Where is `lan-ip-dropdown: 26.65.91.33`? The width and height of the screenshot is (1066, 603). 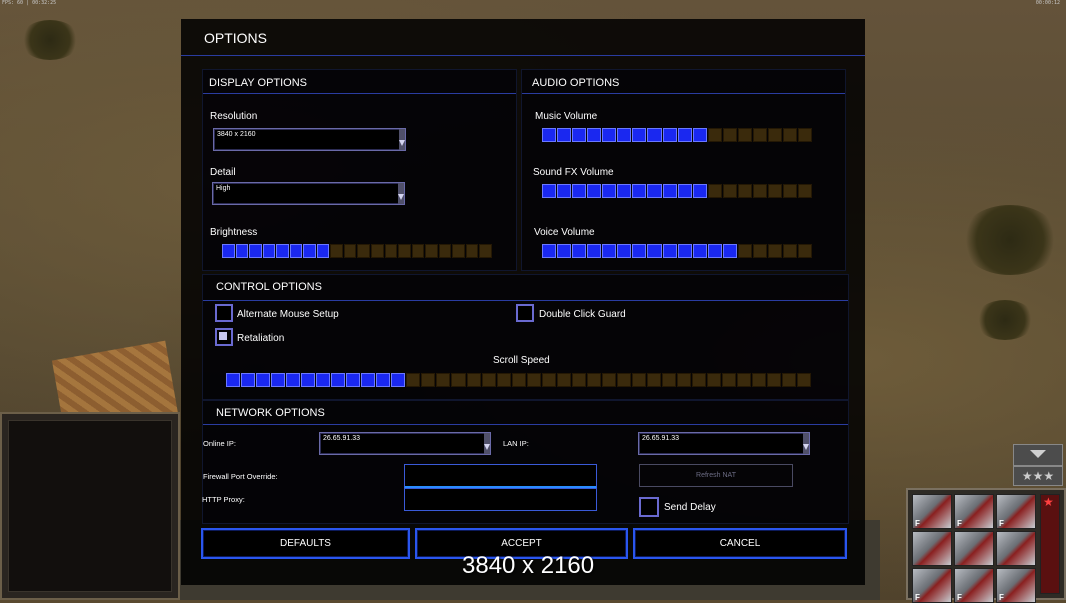 lan-ip-dropdown: 26.65.91.33 is located at coordinates (724, 443).